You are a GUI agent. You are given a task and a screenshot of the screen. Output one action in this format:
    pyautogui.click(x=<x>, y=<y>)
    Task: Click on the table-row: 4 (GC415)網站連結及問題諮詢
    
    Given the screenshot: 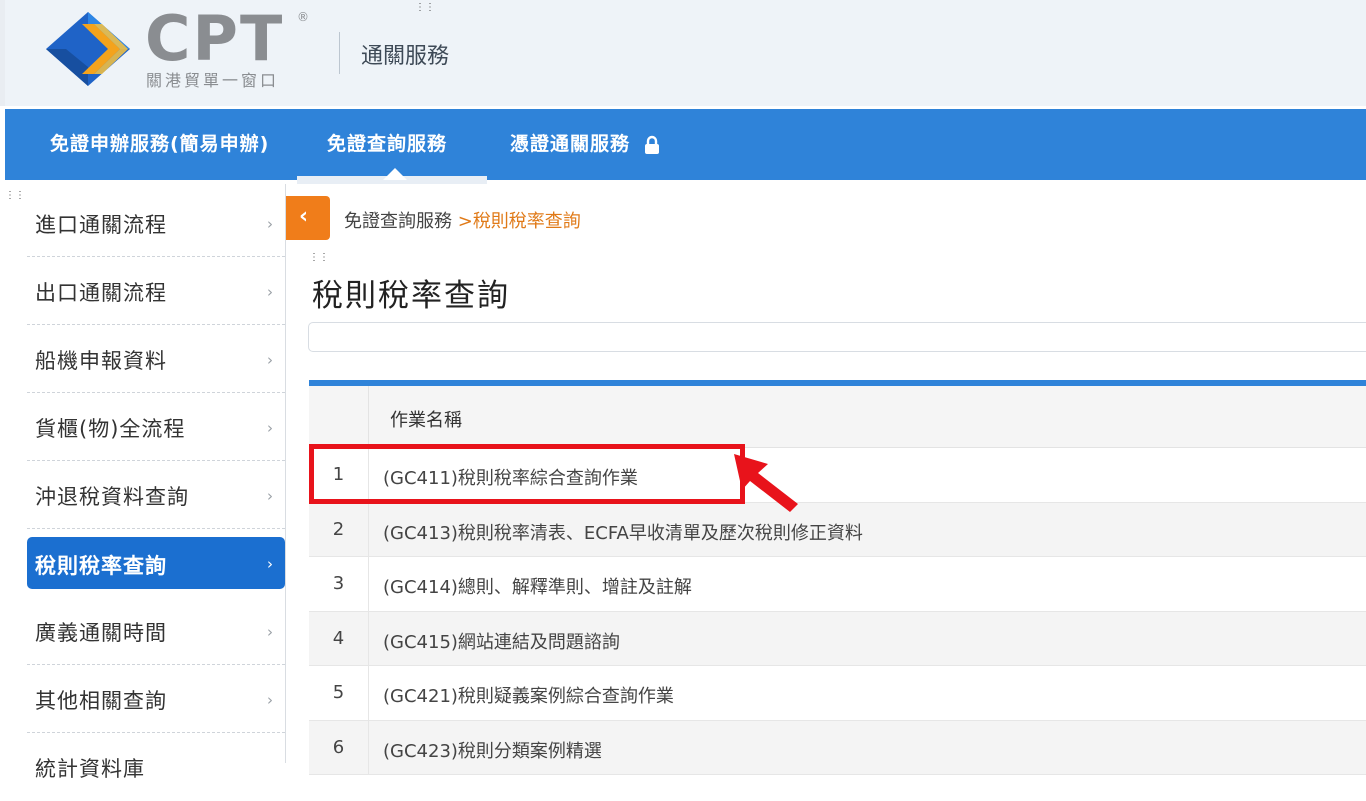 What is the action you would take?
    pyautogui.click(x=837, y=638)
    